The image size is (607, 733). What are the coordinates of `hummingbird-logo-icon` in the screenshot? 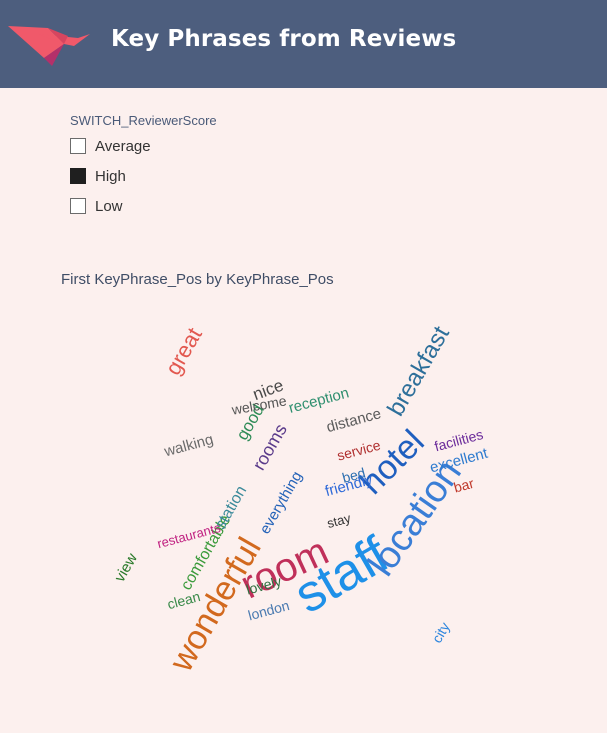 It's located at (49, 46).